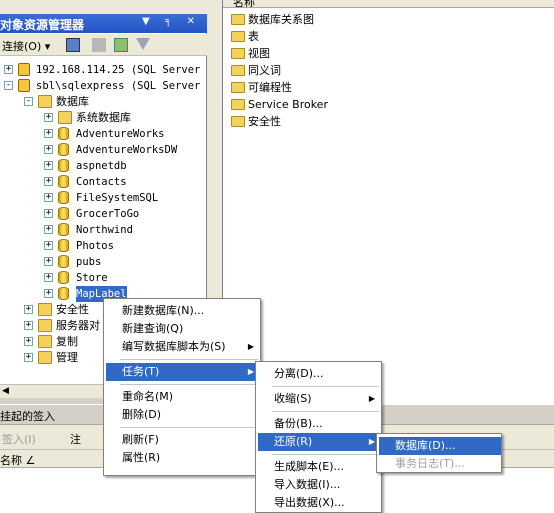 The height and width of the screenshot is (513, 554). What do you see at coordinates (5, 391) in the screenshot?
I see `scroll-left-icon: ◀` at bounding box center [5, 391].